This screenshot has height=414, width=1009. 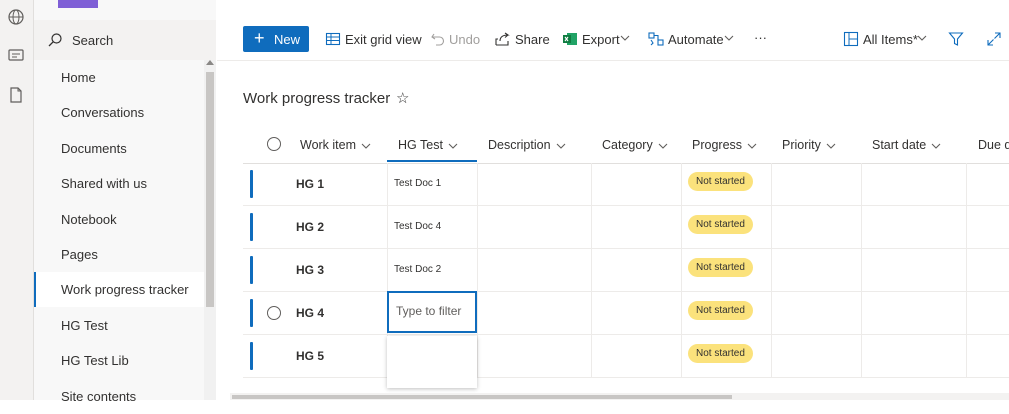 I want to click on nav-item: HG Test Lib, so click(x=119, y=360).